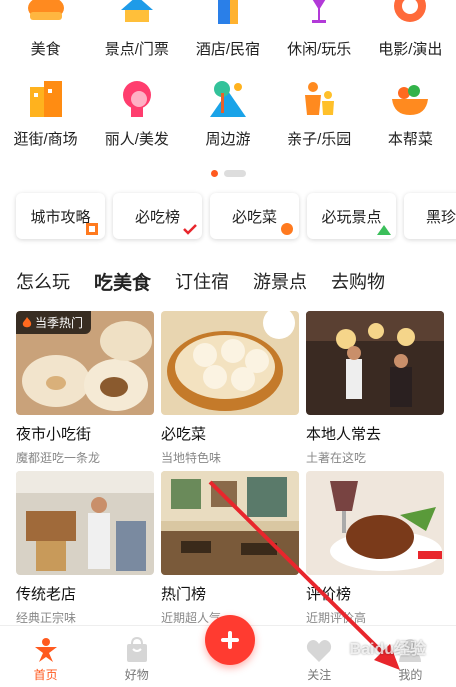 This screenshot has height=687, width=456. What do you see at coordinates (136, 675) in the screenshot?
I see `nav-label: 好物` at bounding box center [136, 675].